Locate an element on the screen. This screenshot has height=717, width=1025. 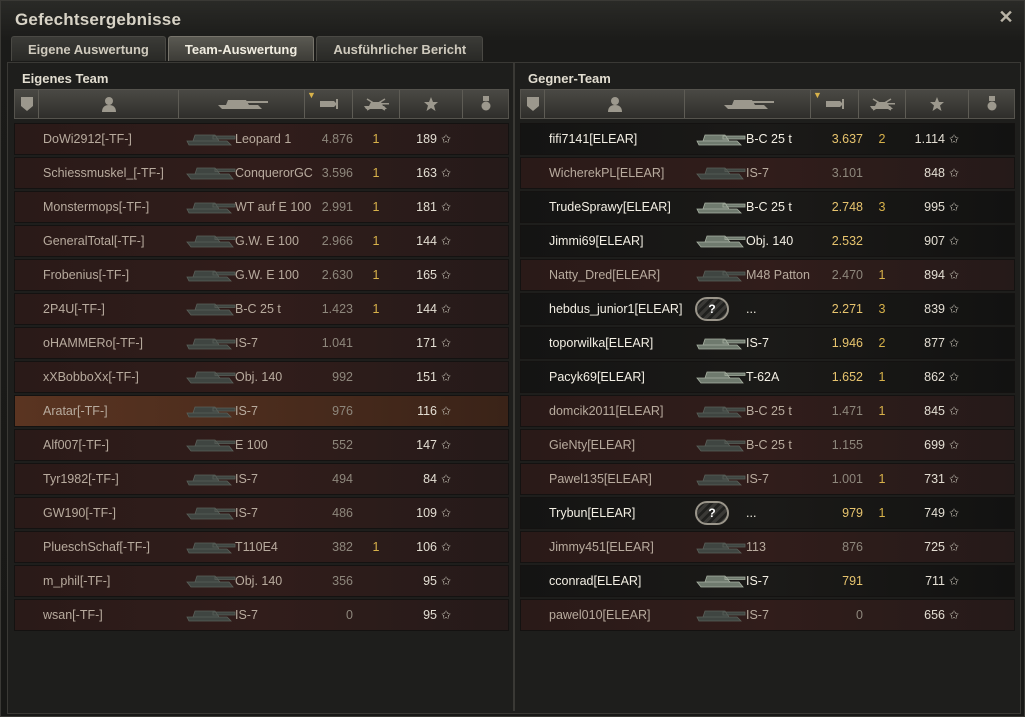
player-row: Tyr1982[-TF-] IS-7 494 84 ✩ is located at coordinates (261, 479).